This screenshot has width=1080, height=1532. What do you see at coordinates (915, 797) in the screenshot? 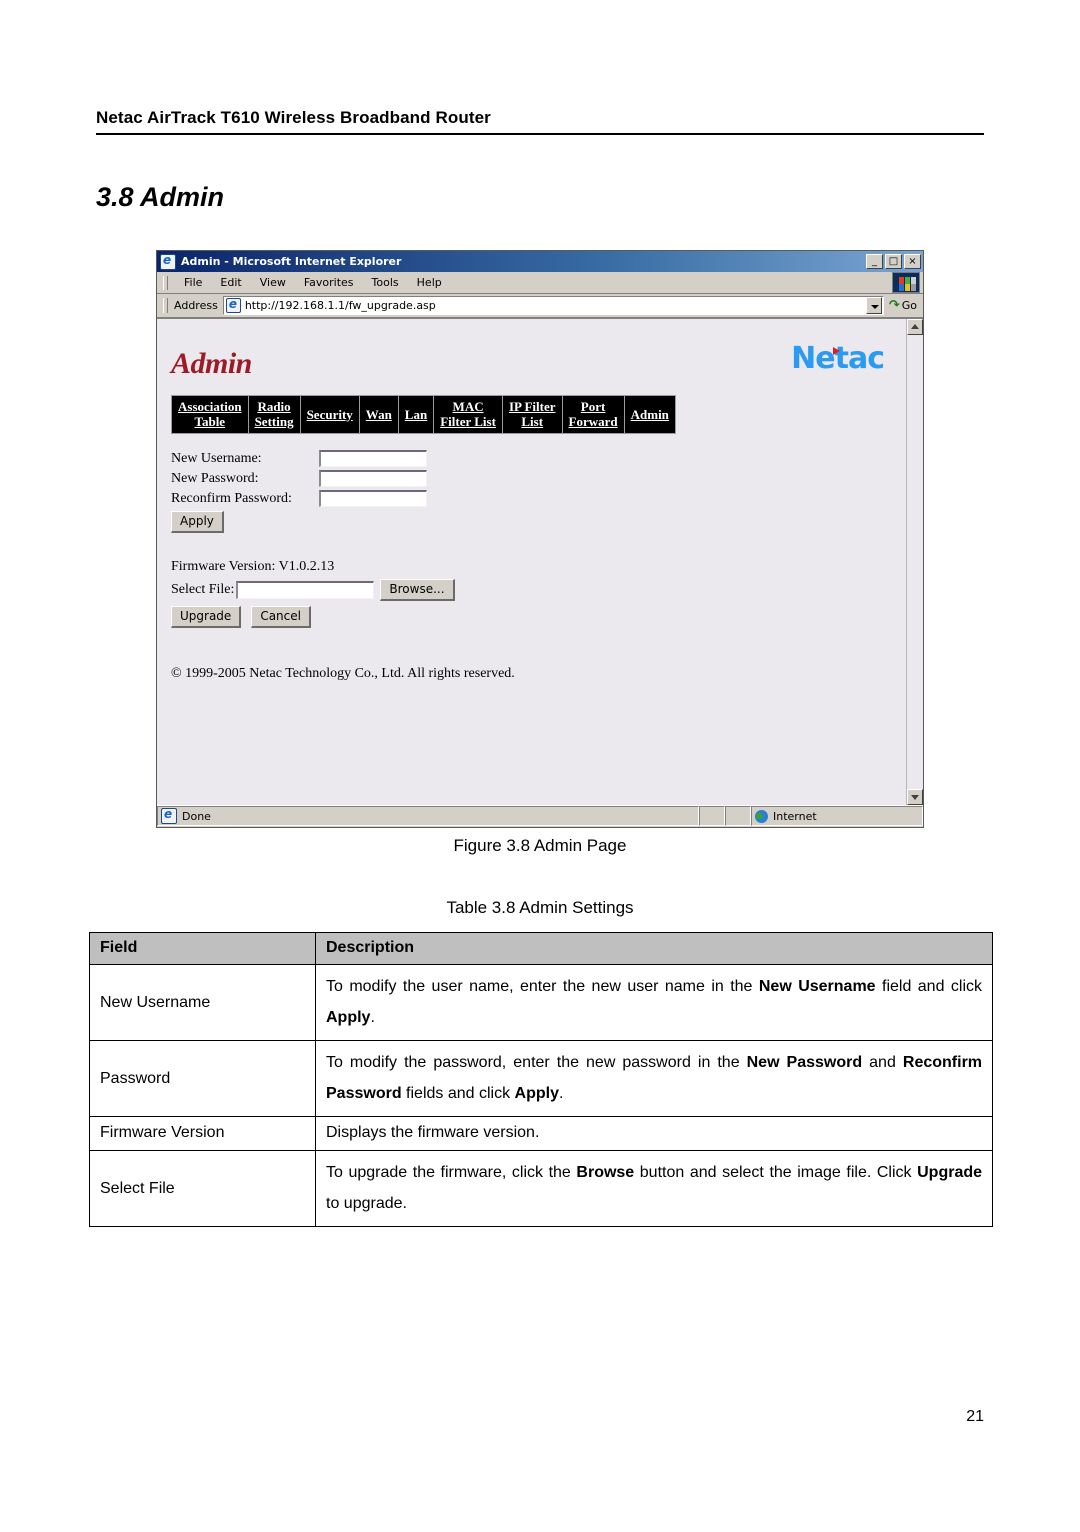
I see `scroll-down-arrow-icon` at bounding box center [915, 797].